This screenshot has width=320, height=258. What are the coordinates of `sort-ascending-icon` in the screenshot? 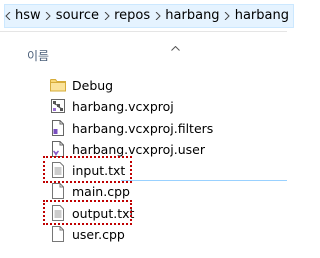 It's located at (175, 47).